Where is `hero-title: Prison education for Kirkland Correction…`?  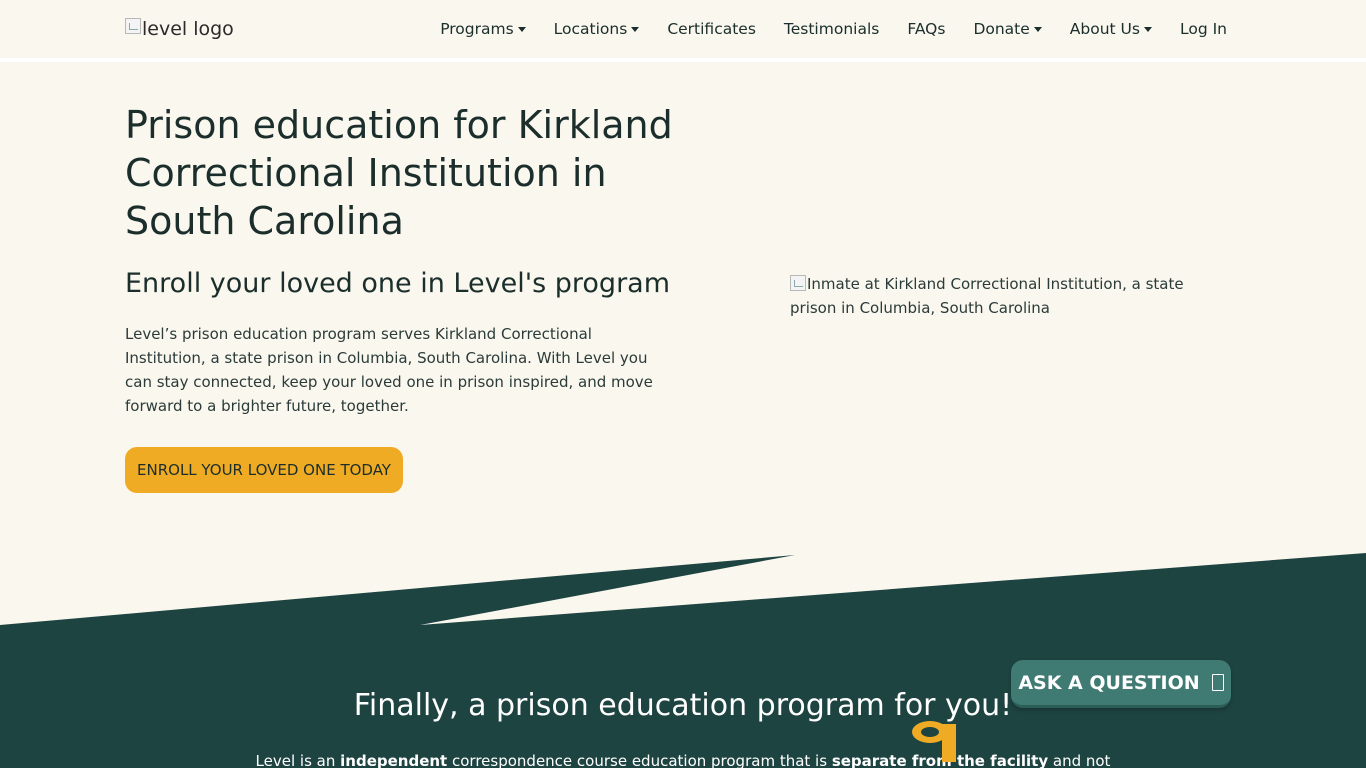 hero-title: Prison education for Kirkland Correction… is located at coordinates (399, 173).